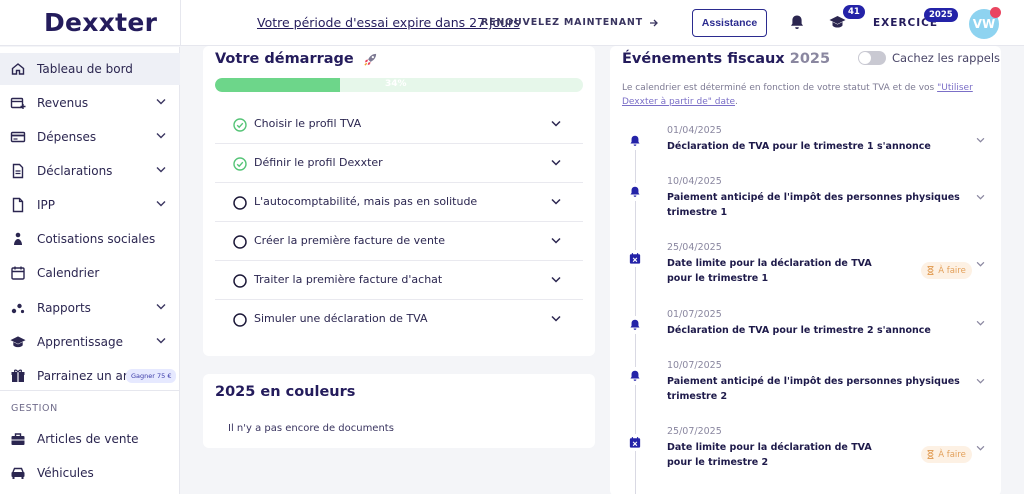 This screenshot has width=1024, height=494. What do you see at coordinates (180, 23) in the screenshot?
I see `header-divider` at bounding box center [180, 23].